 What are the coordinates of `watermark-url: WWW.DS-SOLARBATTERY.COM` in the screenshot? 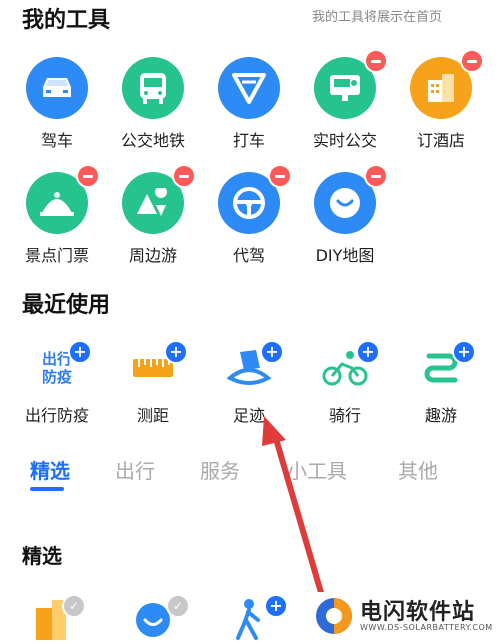 It's located at (426, 627).